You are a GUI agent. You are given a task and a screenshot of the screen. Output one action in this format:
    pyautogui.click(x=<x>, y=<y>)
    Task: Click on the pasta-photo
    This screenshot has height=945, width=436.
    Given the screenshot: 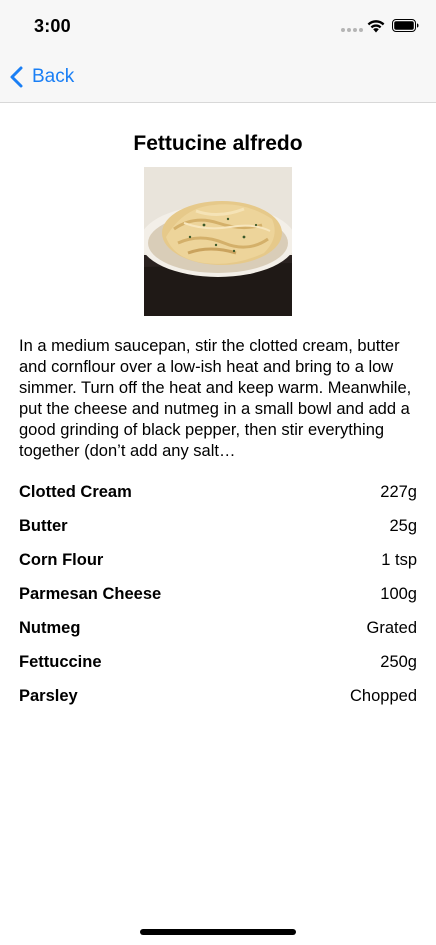 What is the action you would take?
    pyautogui.click(x=218, y=241)
    